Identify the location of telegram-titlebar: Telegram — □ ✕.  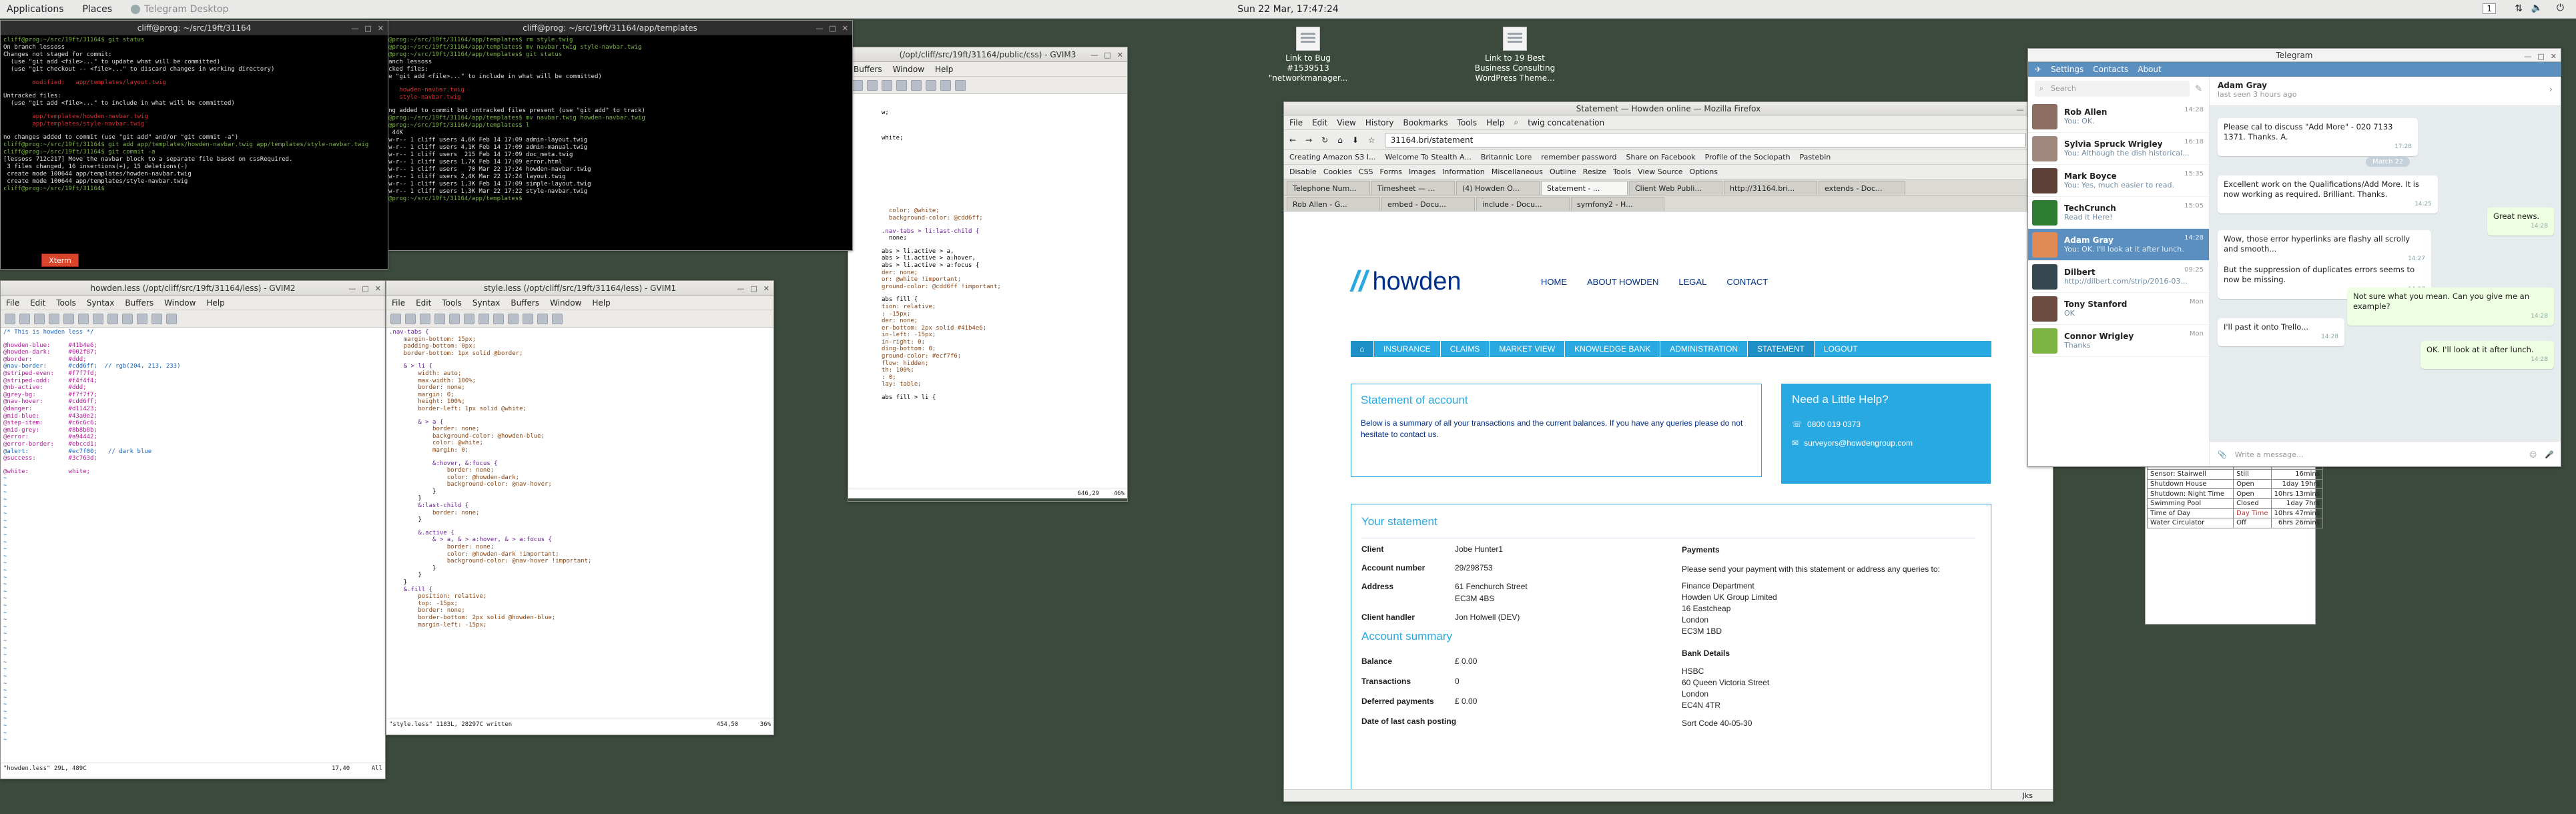
(2294, 56).